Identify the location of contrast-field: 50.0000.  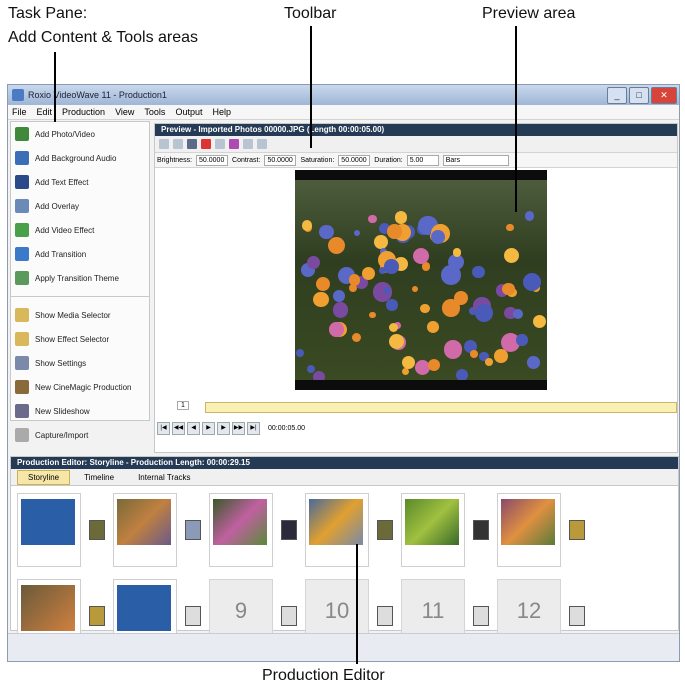
(280, 160).